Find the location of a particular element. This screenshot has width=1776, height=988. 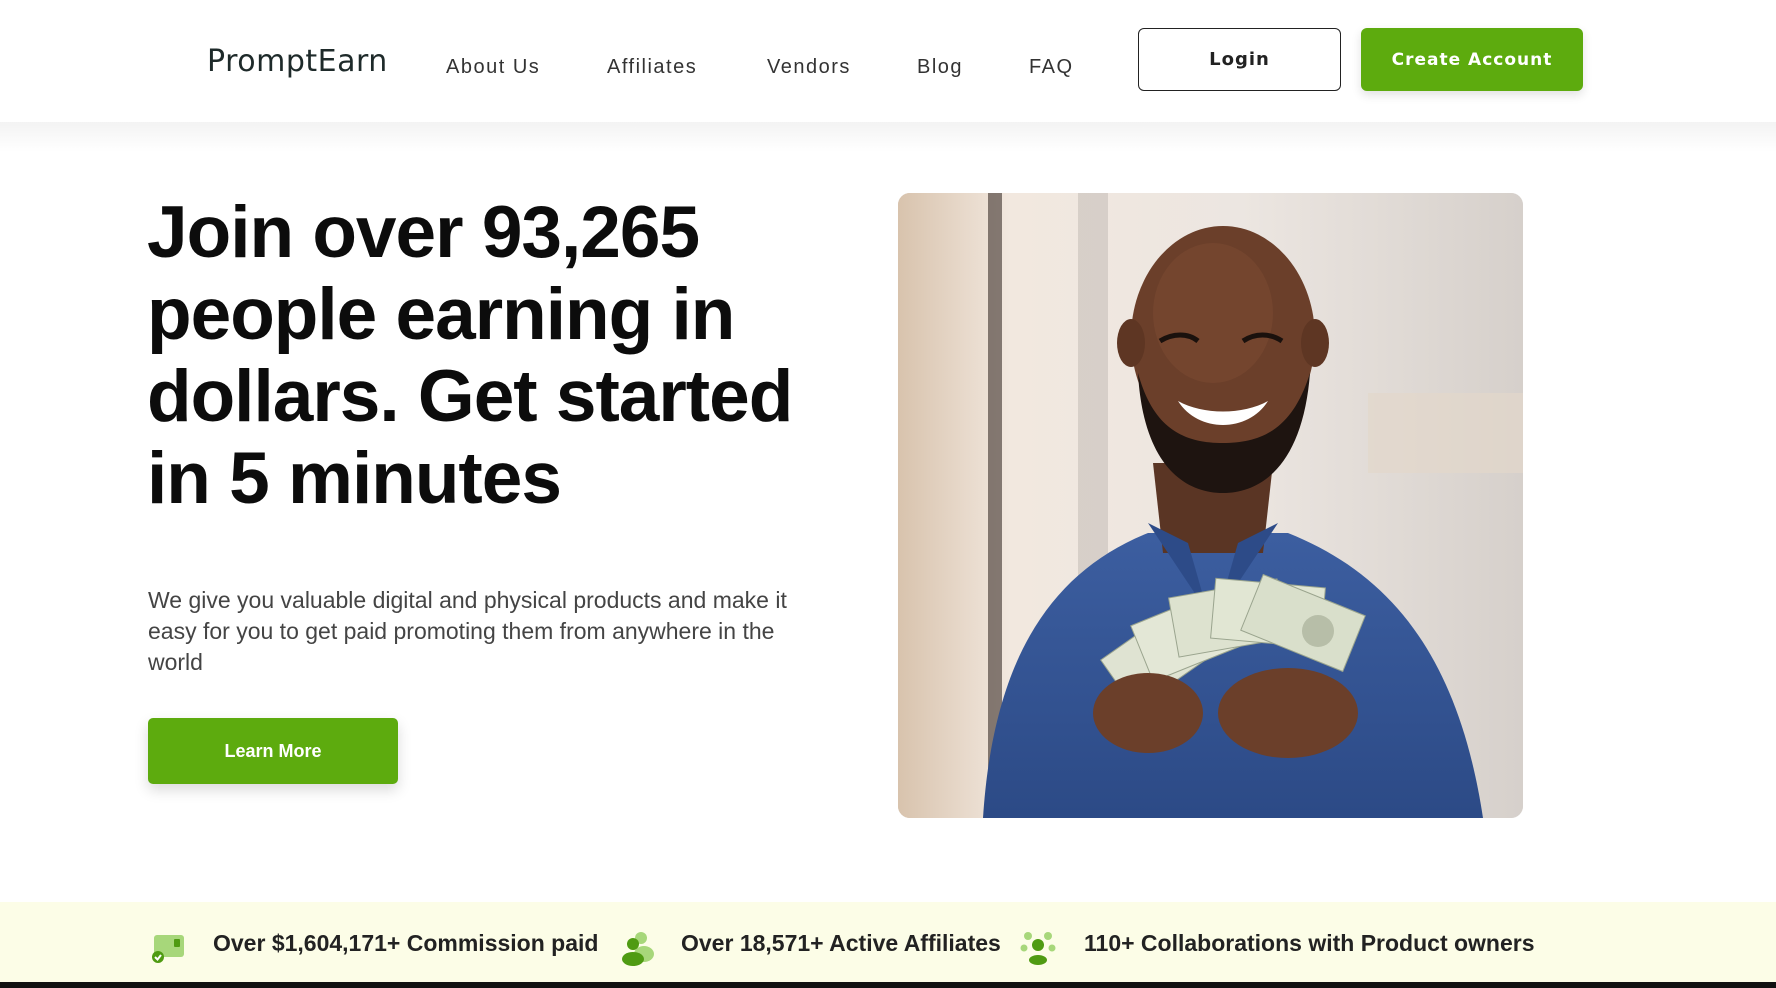

nav-faq: FAQ is located at coordinates (1051, 67).